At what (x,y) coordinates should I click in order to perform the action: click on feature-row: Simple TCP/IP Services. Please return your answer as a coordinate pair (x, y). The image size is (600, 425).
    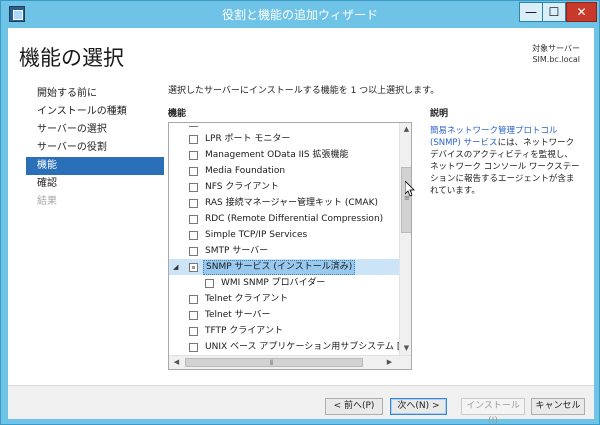
    Looking at the image, I should click on (284, 235).